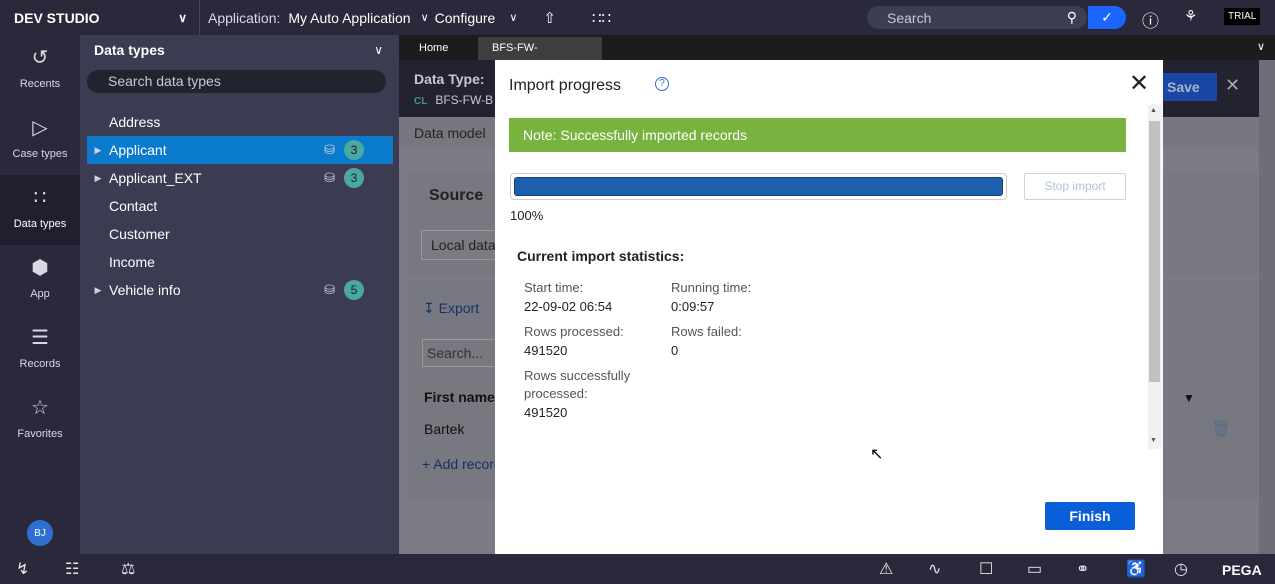  Describe the element at coordinates (240, 178) in the screenshot. I see `data-type-item: ▶ Applicant_EXT ⛁ 3` at that location.